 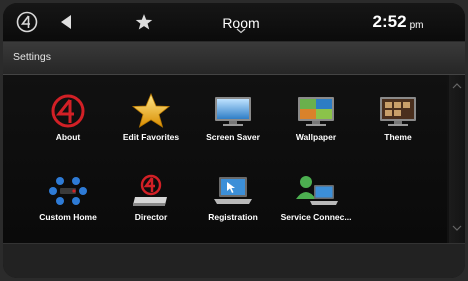 I want to click on tile-label: Custom Home, so click(x=68, y=217).